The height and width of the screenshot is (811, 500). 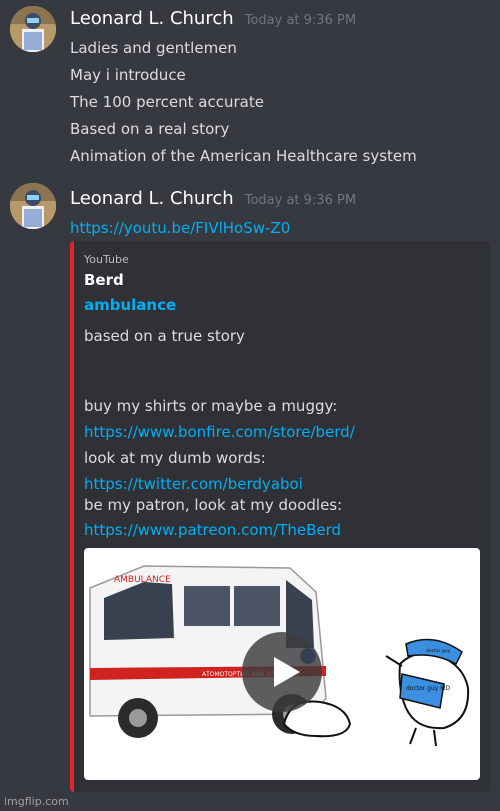 What do you see at coordinates (104, 280) in the screenshot?
I see `embed-author: Berd` at bounding box center [104, 280].